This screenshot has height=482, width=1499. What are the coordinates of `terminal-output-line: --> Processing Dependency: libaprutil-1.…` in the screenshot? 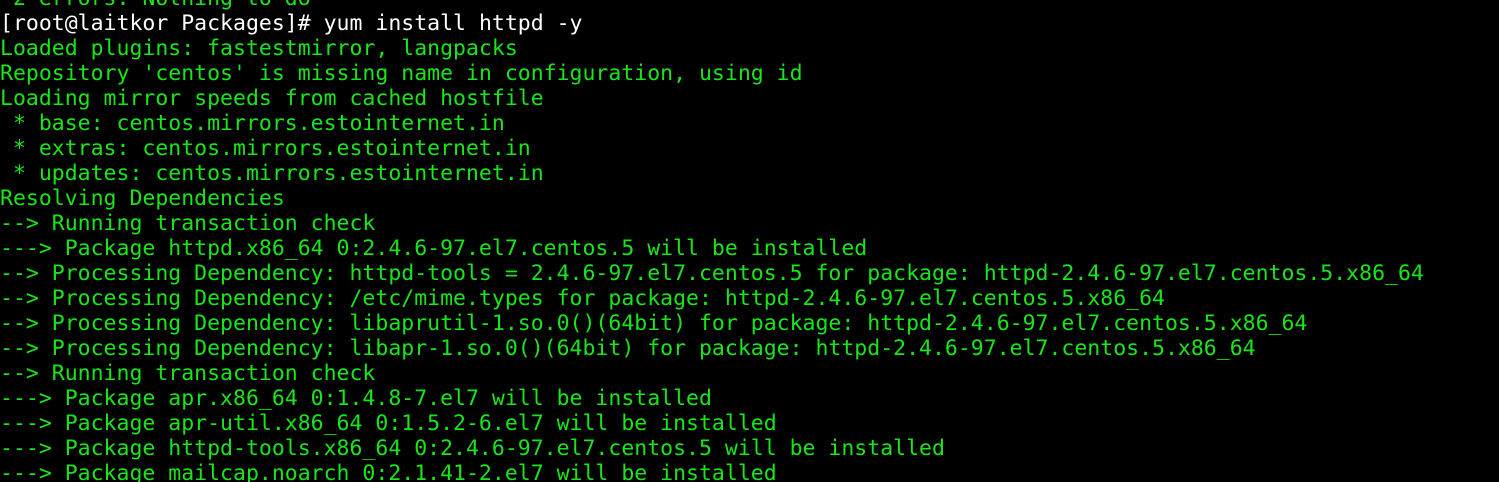 It's located at (654, 323).